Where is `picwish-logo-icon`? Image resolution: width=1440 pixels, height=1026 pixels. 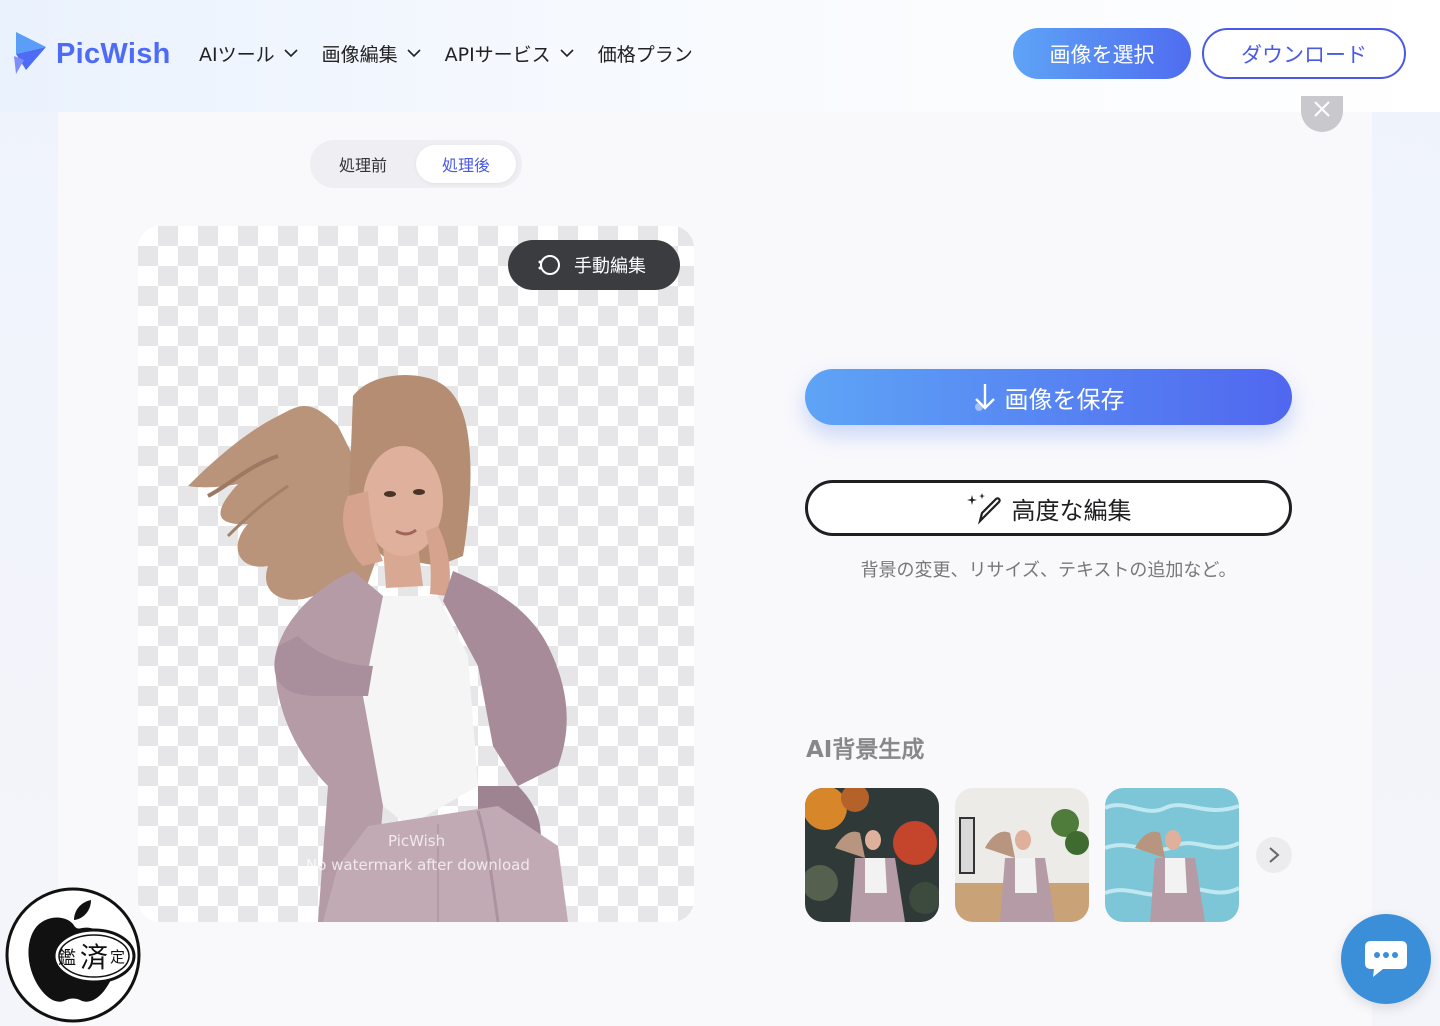 picwish-logo-icon is located at coordinates (30, 53).